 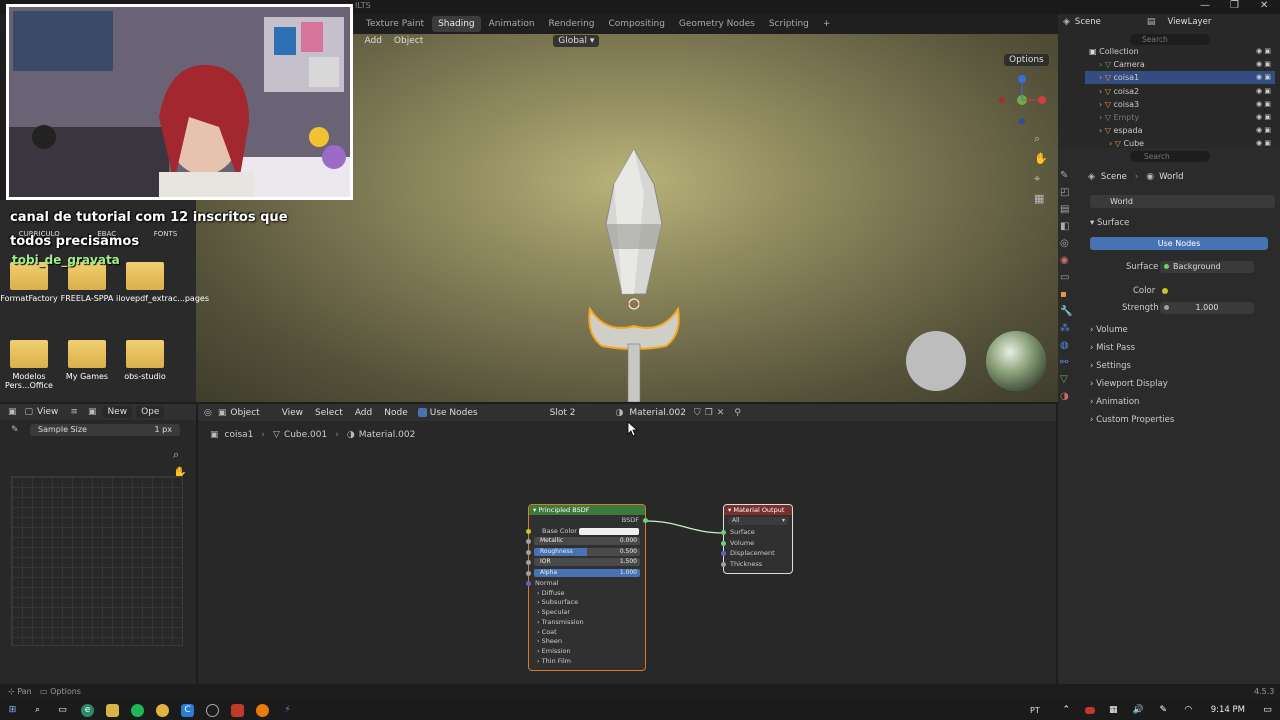 I want to click on camera-view-icon: ⌖, so click(x=1037, y=179).